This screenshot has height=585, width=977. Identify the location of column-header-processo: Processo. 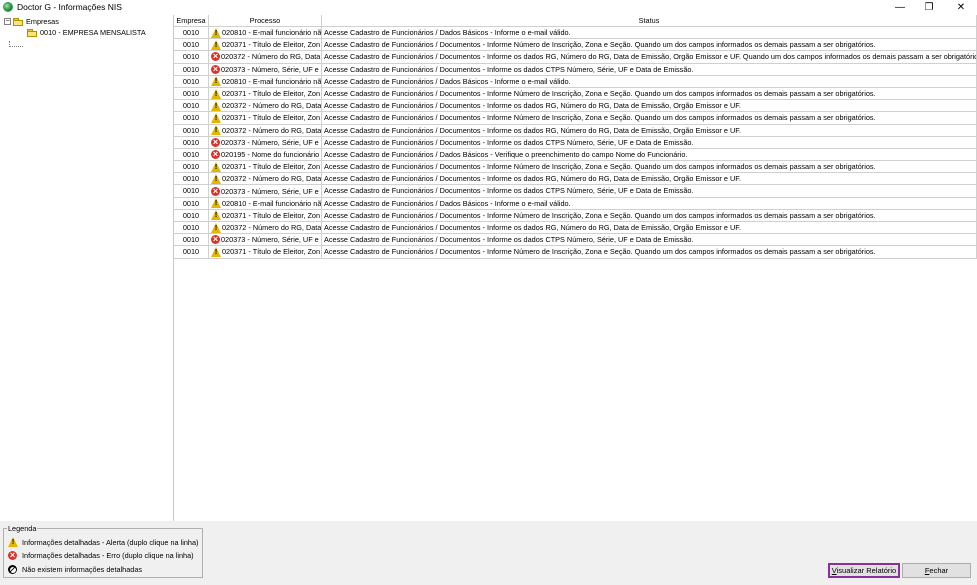
(265, 21).